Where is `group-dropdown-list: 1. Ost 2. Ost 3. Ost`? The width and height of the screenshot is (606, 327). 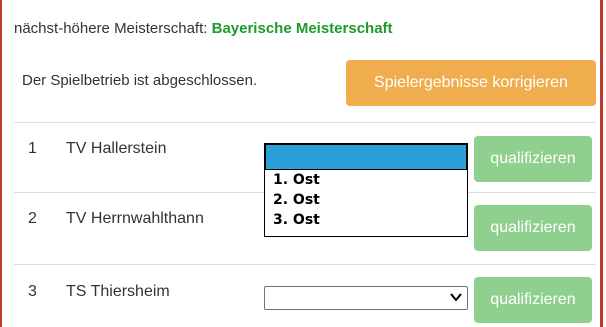
group-dropdown-list: 1. Ost 2. Ost 3. Ost is located at coordinates (366, 190).